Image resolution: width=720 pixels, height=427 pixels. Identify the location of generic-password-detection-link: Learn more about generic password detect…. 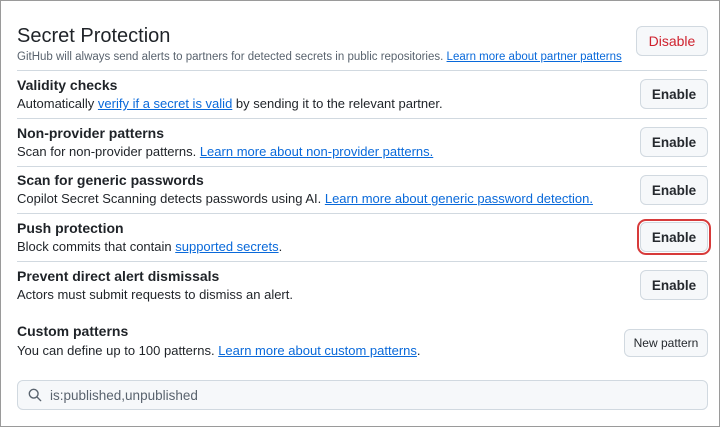
(459, 198).